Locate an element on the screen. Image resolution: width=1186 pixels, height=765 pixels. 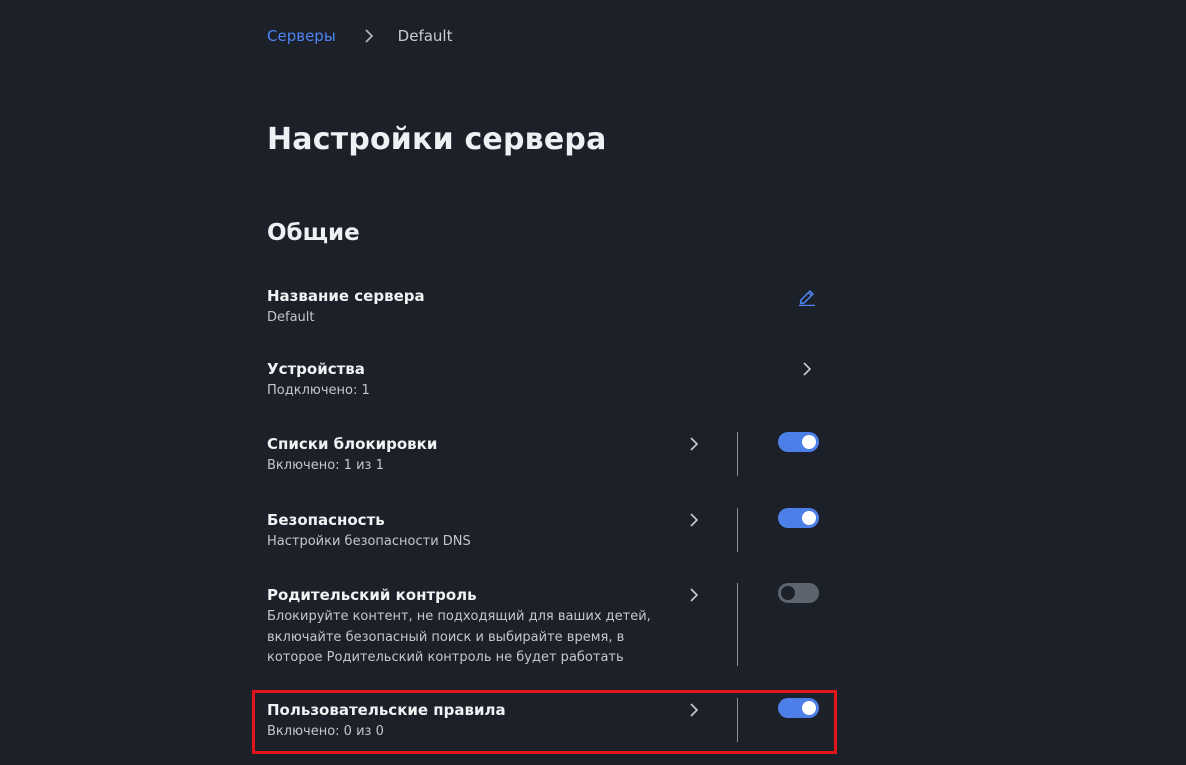
edit-icon is located at coordinates (807, 296).